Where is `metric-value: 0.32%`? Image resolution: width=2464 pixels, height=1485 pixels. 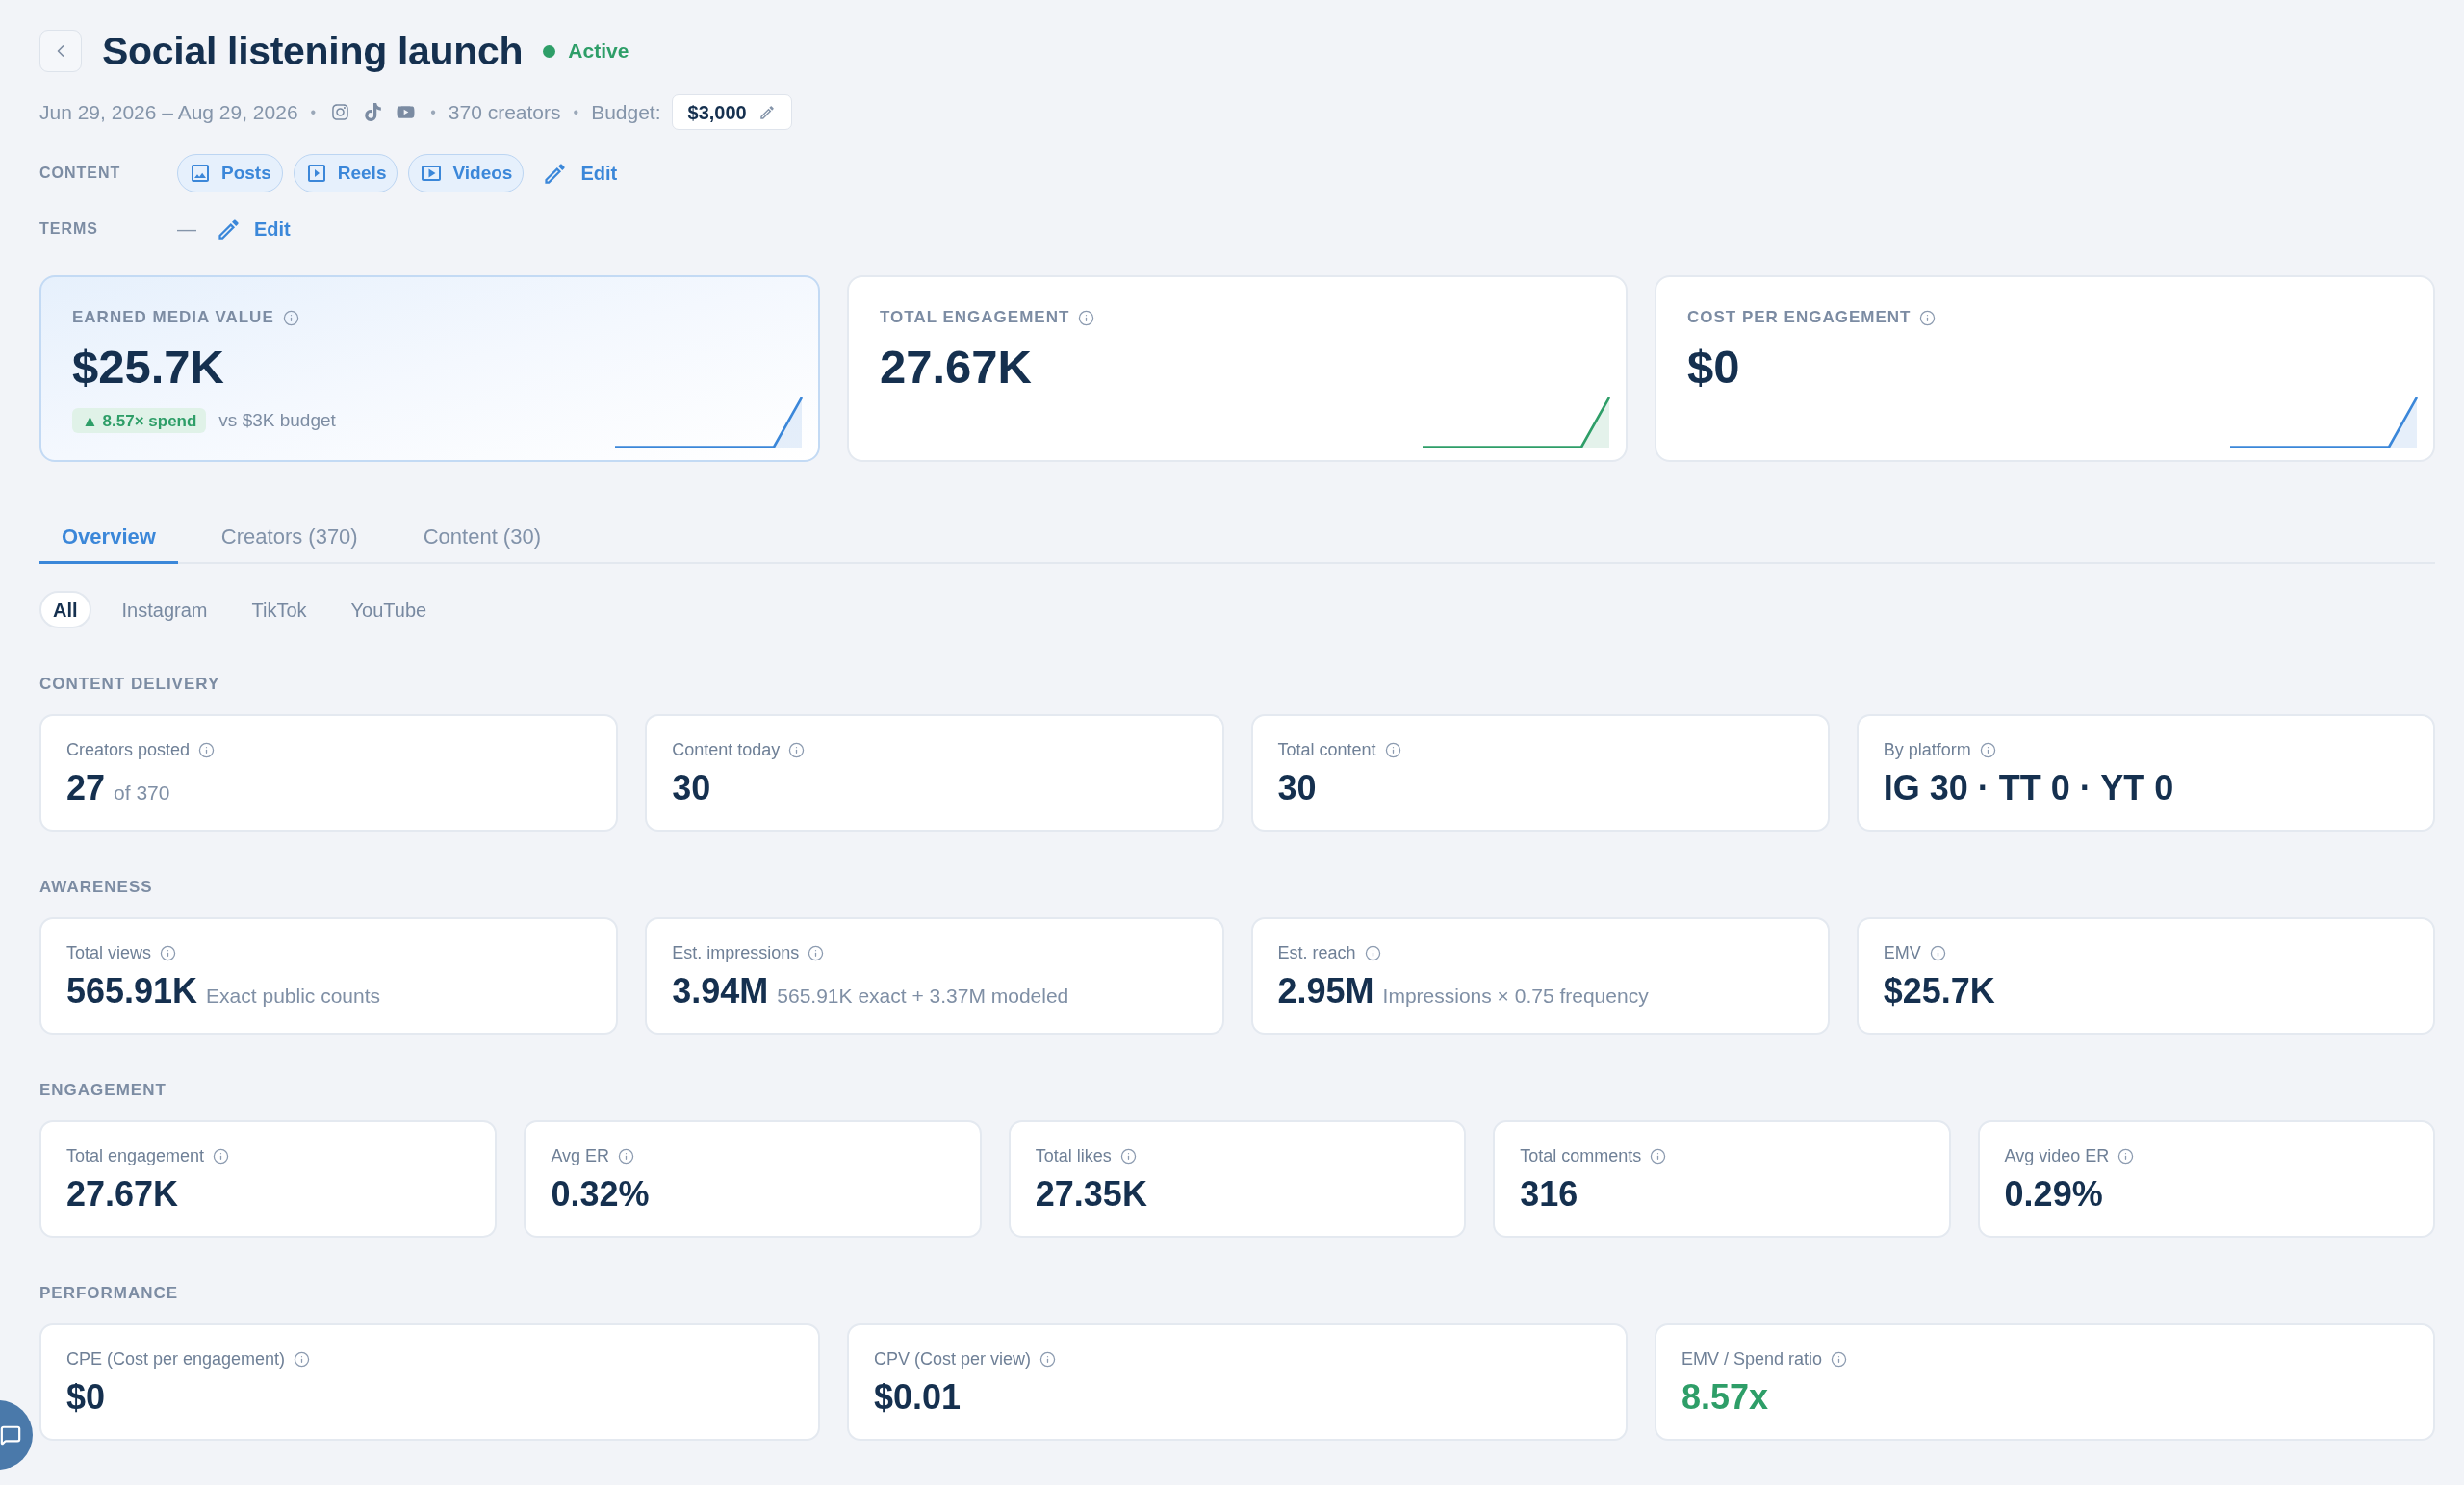 metric-value: 0.32% is located at coordinates (600, 1194).